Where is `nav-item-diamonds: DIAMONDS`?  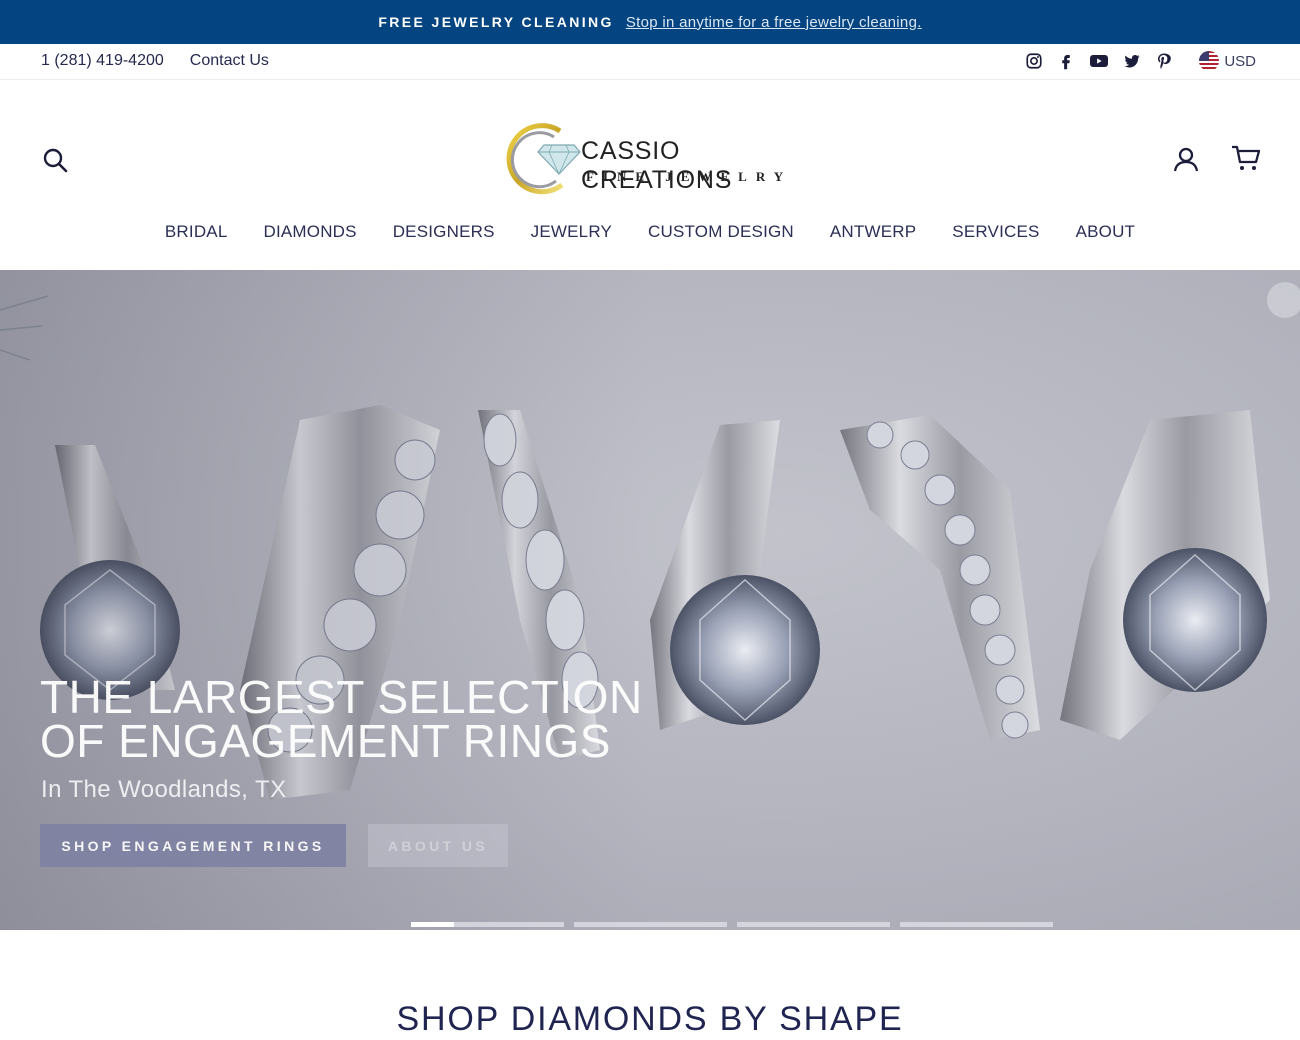
nav-item-diamonds: DIAMONDS is located at coordinates (309, 232).